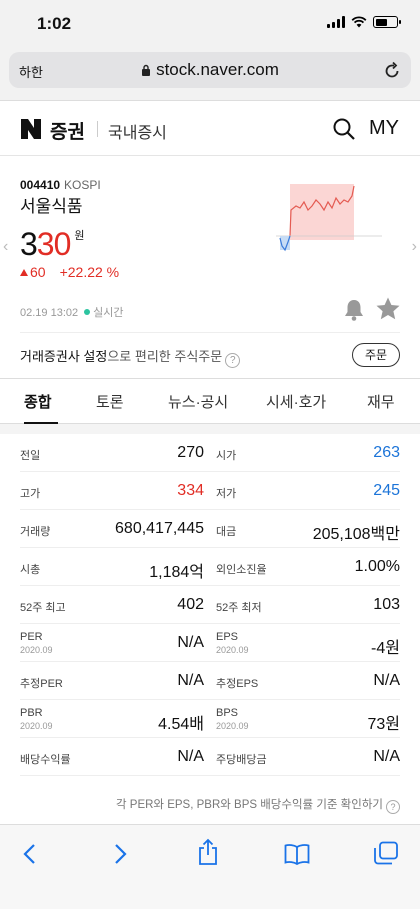 This screenshot has height=909, width=420. I want to click on reload-icon, so click(392, 70).